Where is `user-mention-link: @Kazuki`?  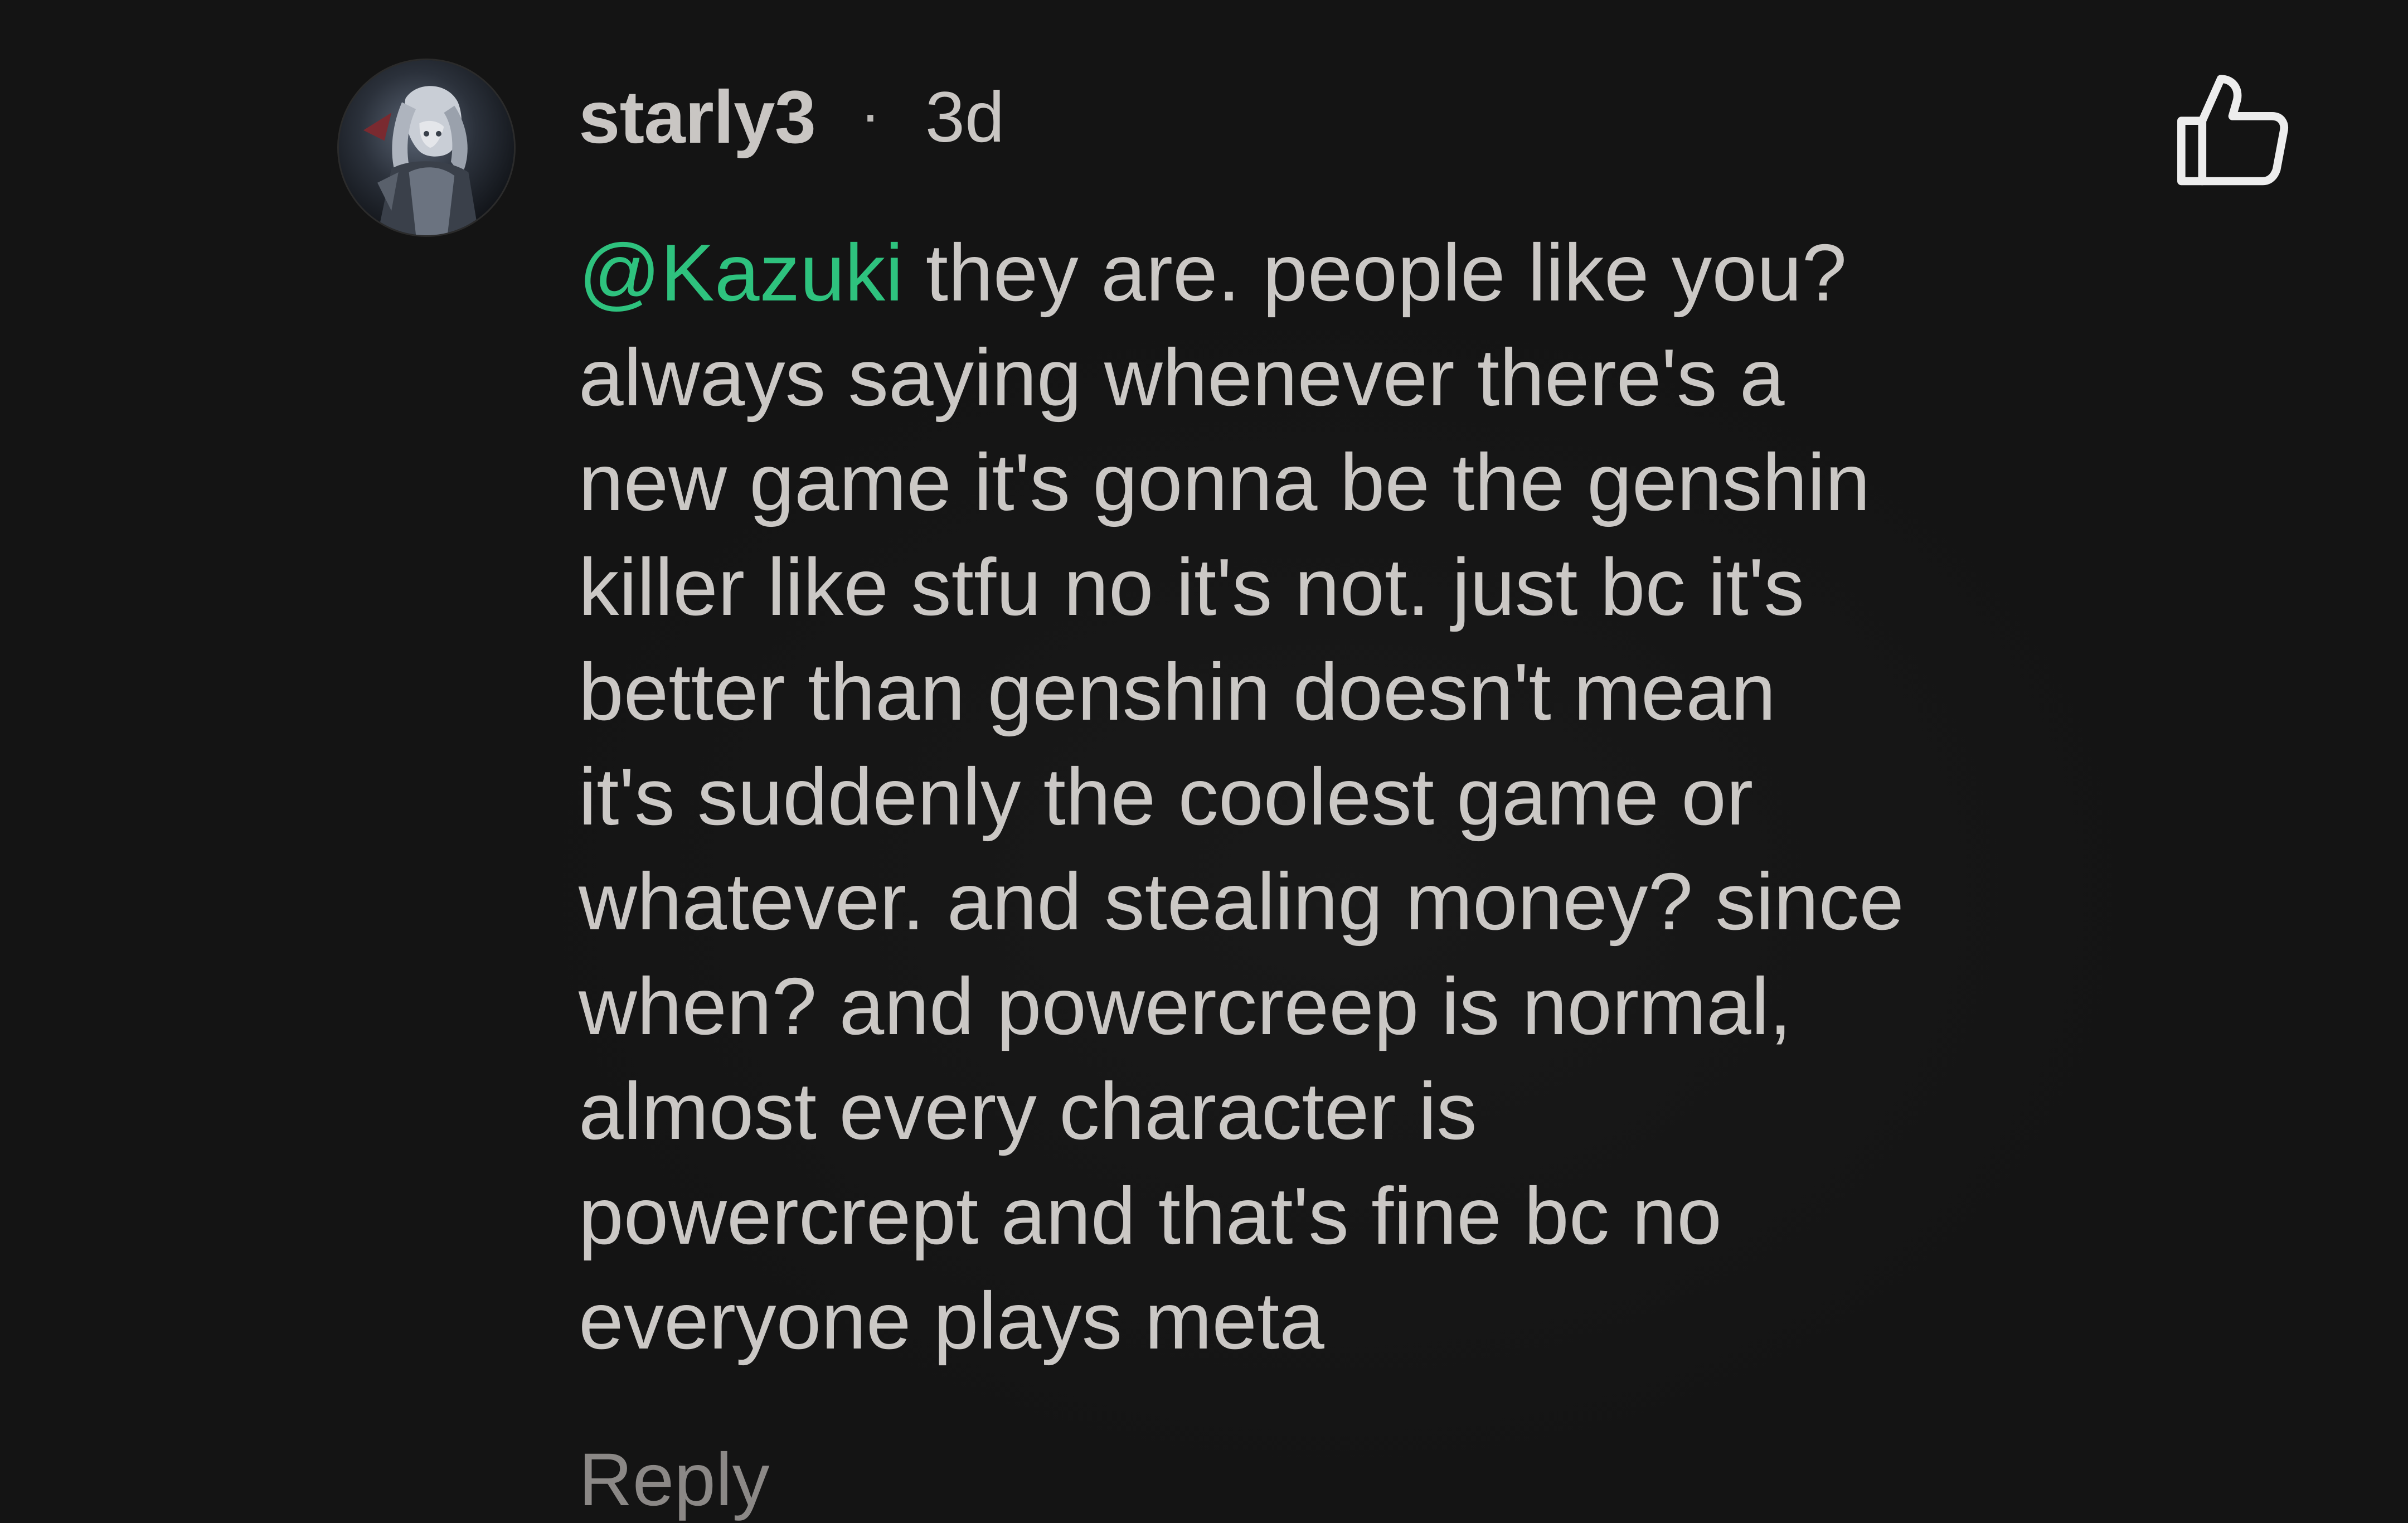 user-mention-link: @Kazuki is located at coordinates (741, 272).